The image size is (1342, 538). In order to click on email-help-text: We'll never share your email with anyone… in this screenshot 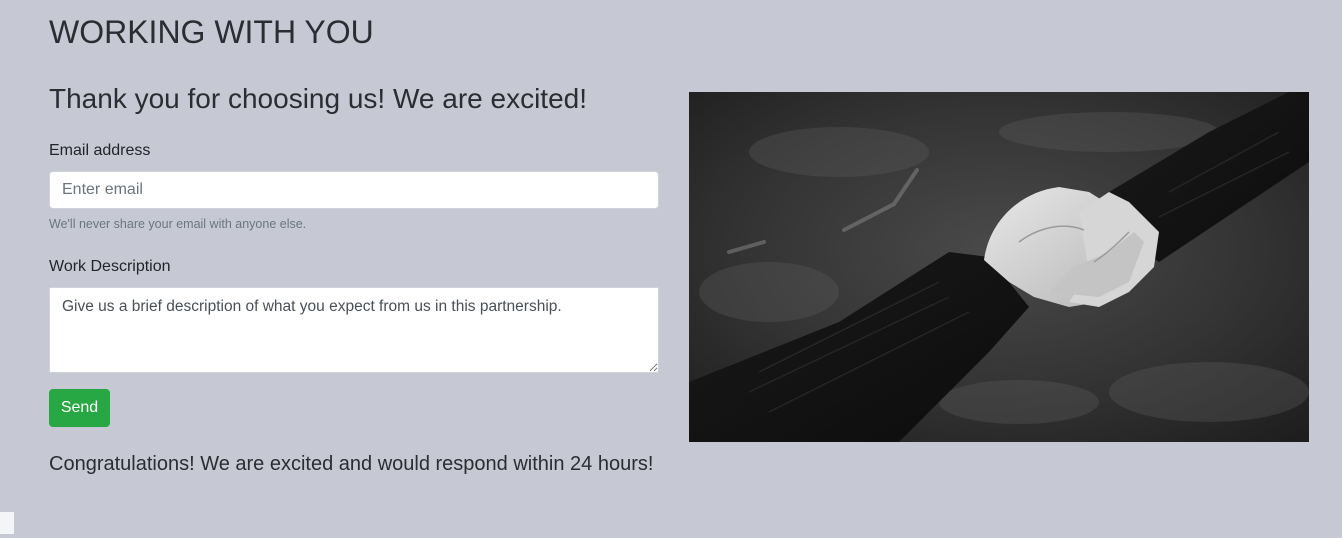, I will do `click(178, 224)`.